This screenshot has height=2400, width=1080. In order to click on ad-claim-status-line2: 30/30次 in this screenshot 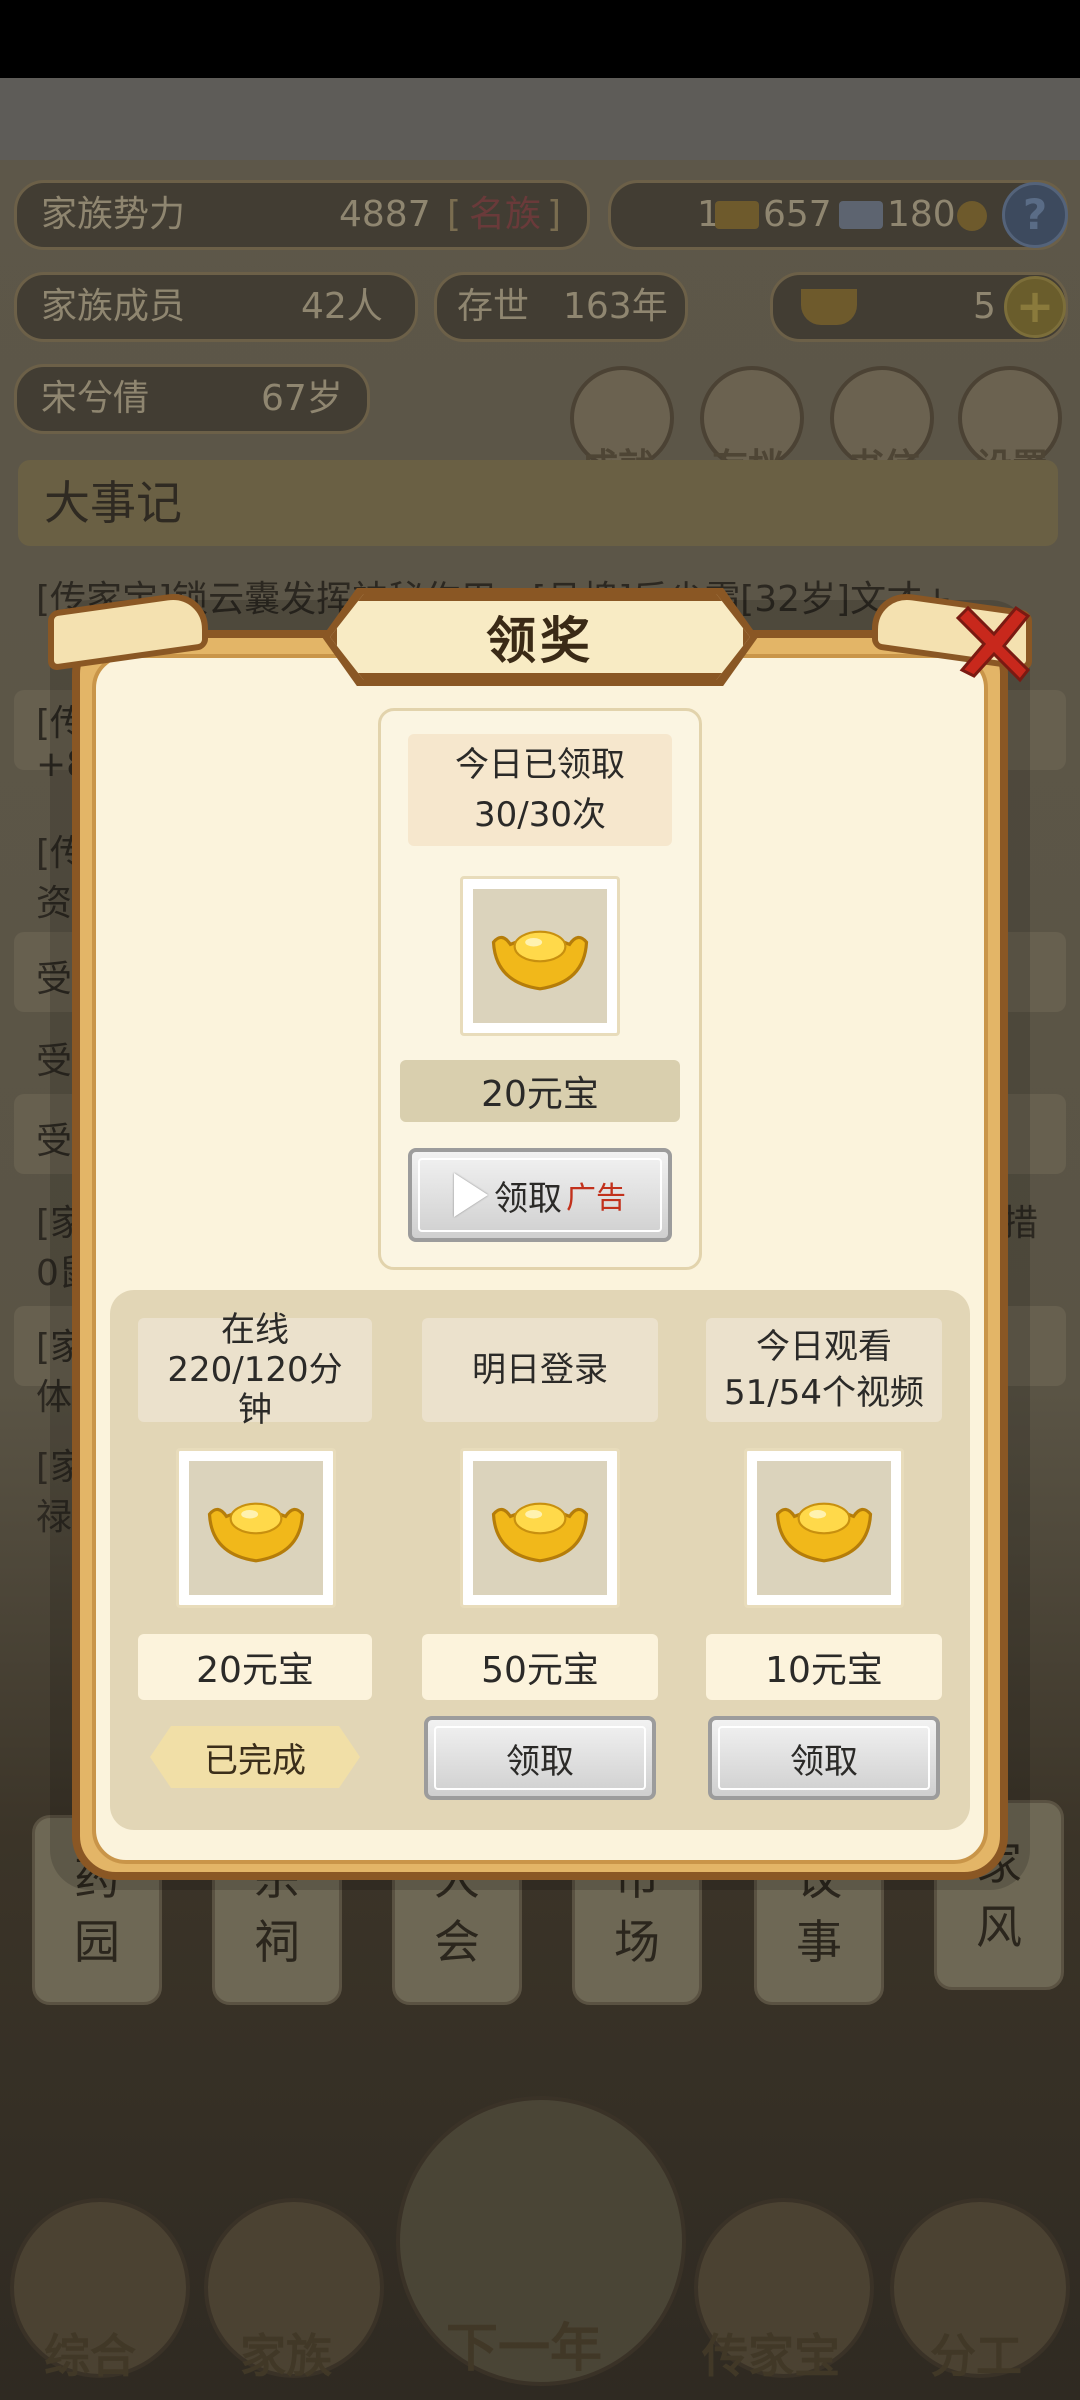, I will do `click(540, 815)`.